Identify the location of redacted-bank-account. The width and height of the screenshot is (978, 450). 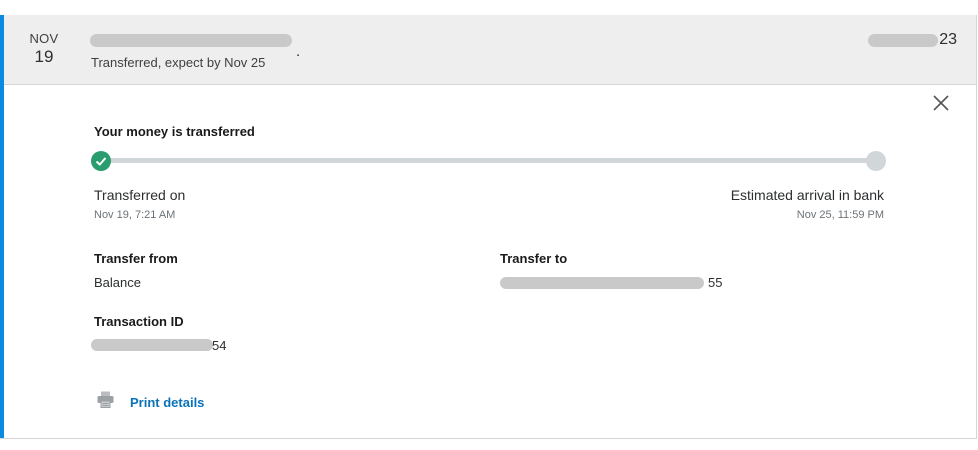
(602, 283).